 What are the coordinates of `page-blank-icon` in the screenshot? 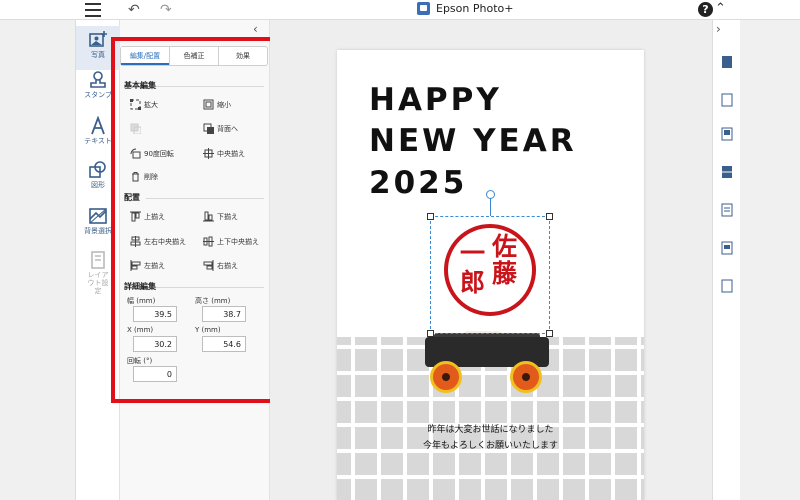 It's located at (727, 99).